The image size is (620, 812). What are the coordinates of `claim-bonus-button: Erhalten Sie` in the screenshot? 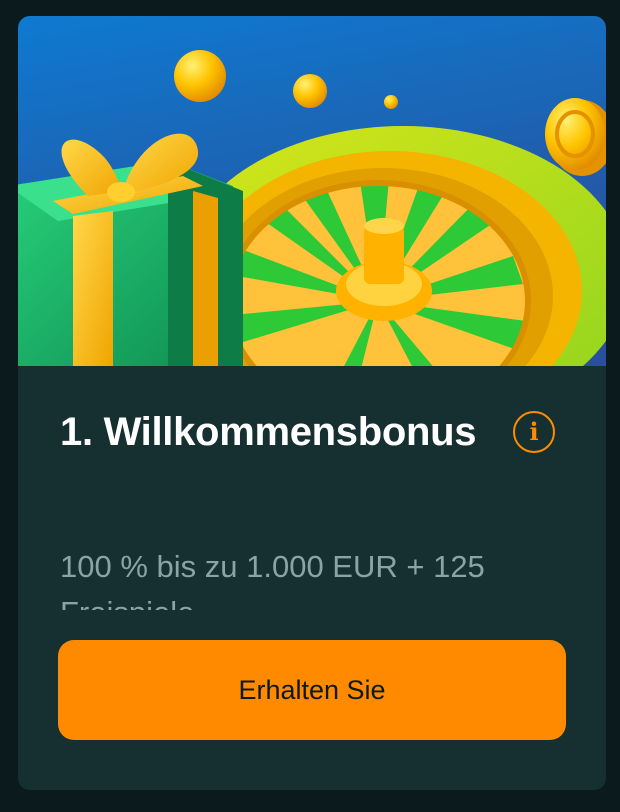 It's located at (312, 690).